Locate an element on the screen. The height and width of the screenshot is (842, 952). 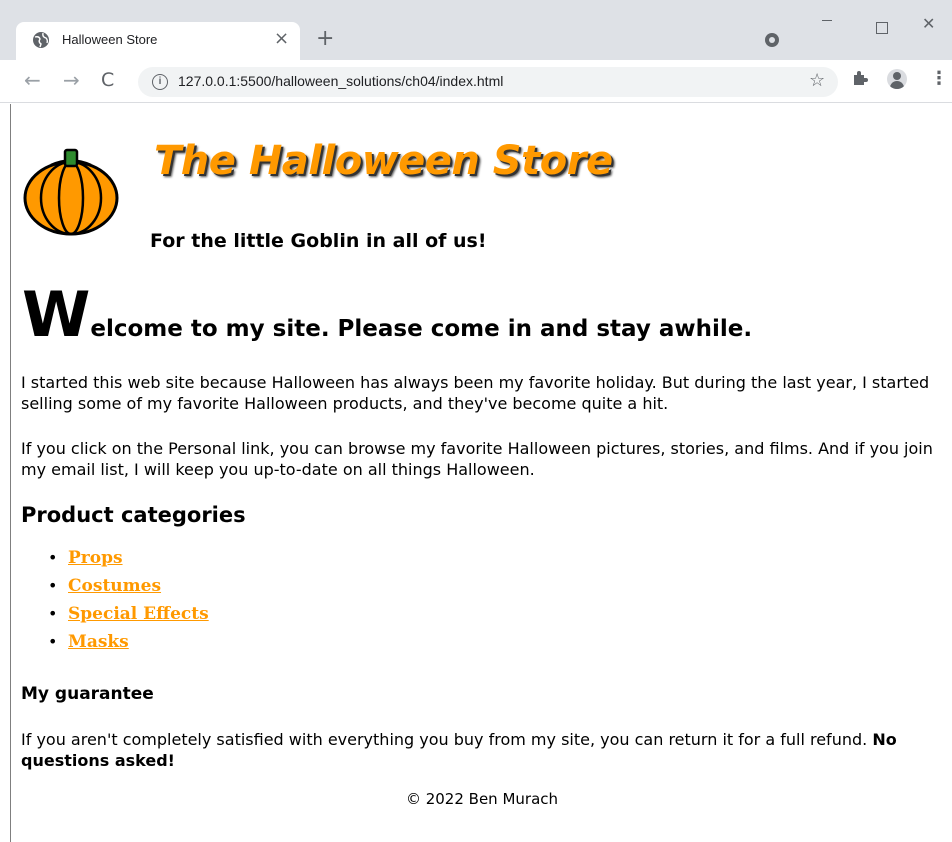
globe-icon is located at coordinates (41, 40).